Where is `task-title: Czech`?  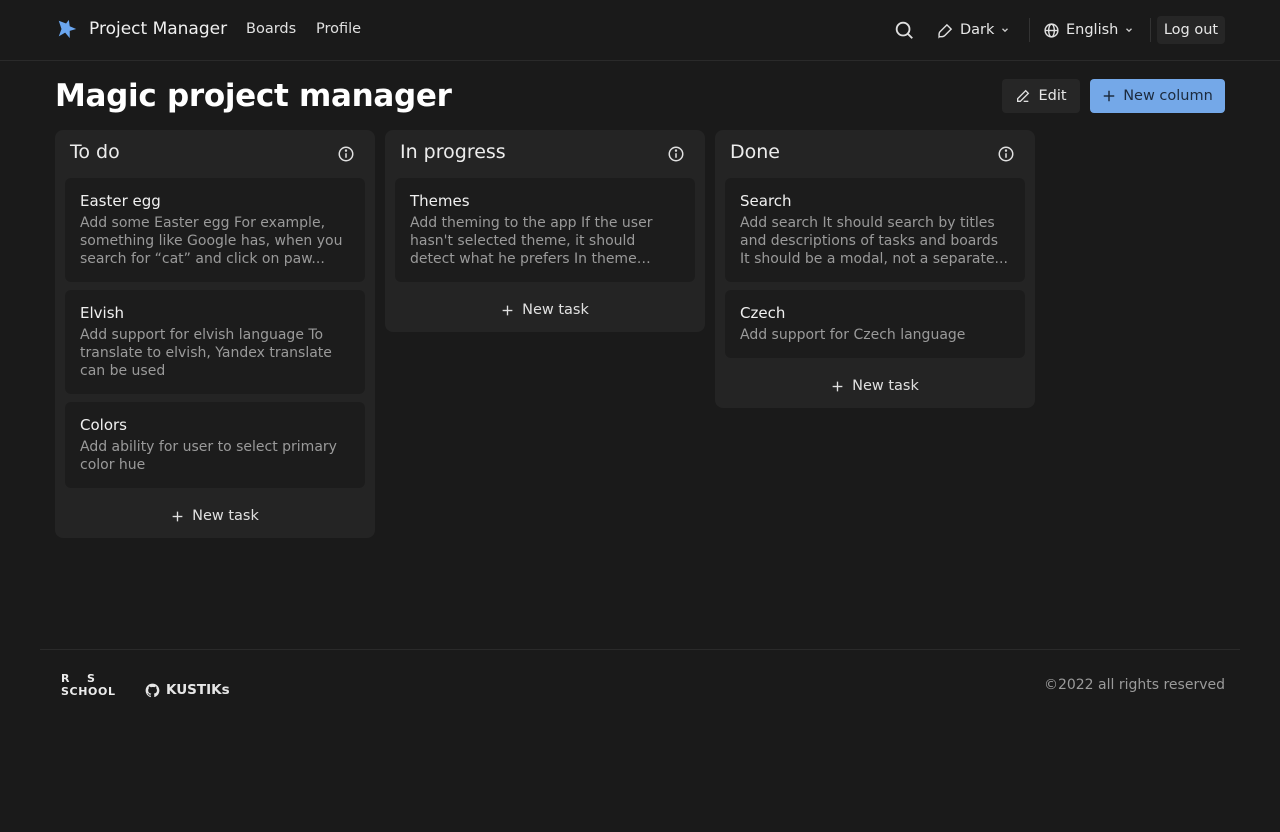
task-title: Czech is located at coordinates (763, 313).